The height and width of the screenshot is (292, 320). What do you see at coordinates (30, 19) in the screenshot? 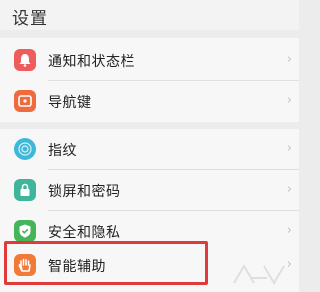
I see `page-title: 设置` at bounding box center [30, 19].